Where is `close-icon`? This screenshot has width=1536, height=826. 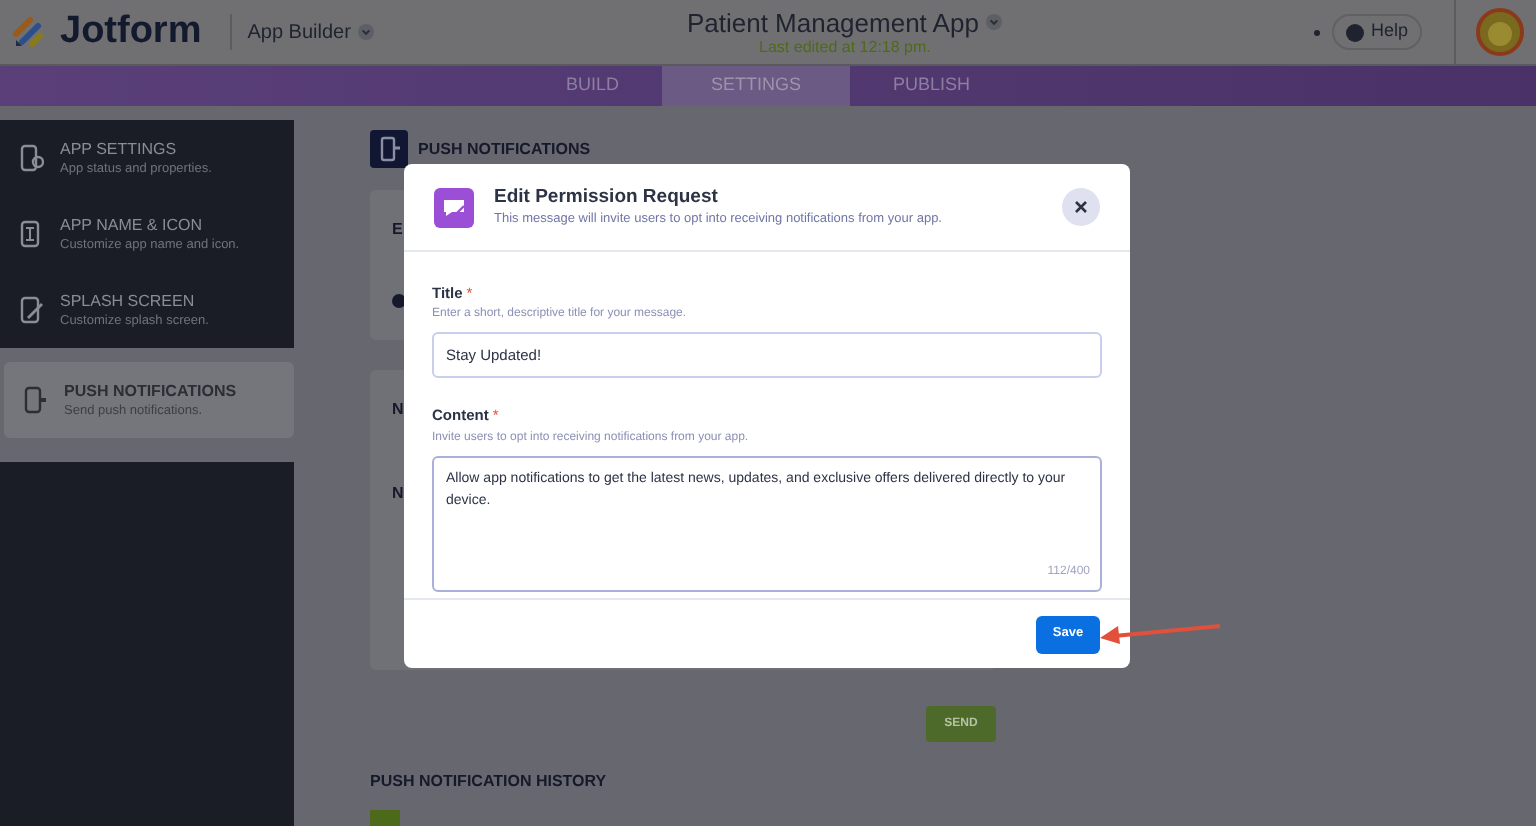
close-icon is located at coordinates (1081, 207).